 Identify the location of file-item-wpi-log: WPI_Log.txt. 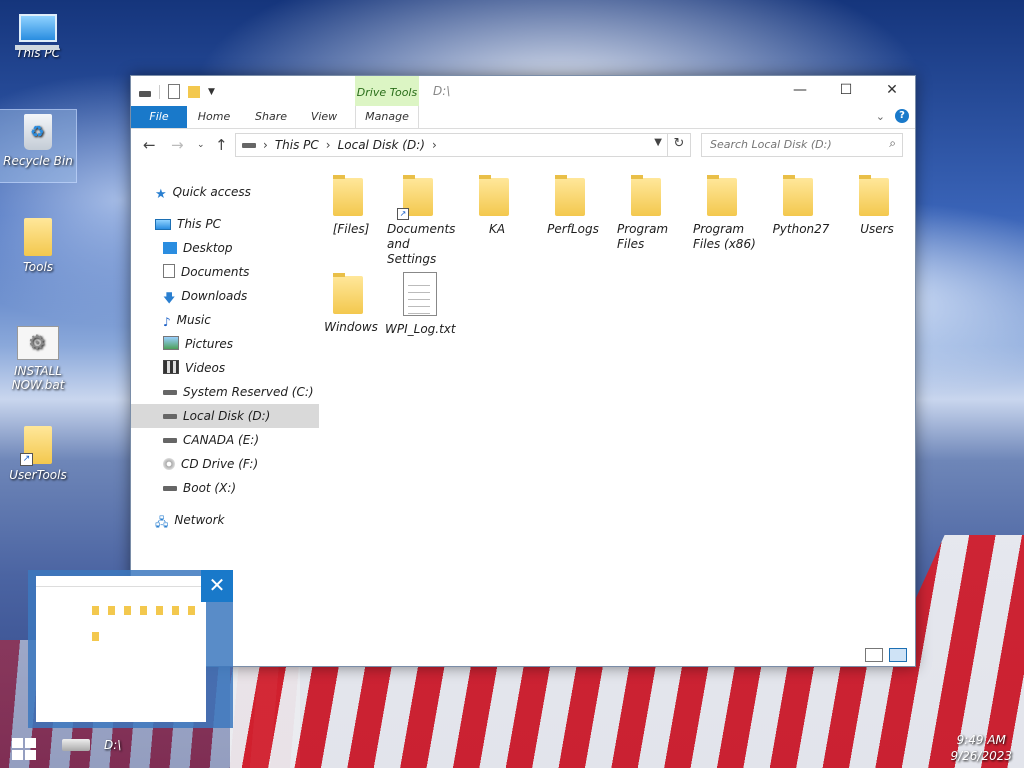
(425, 304).